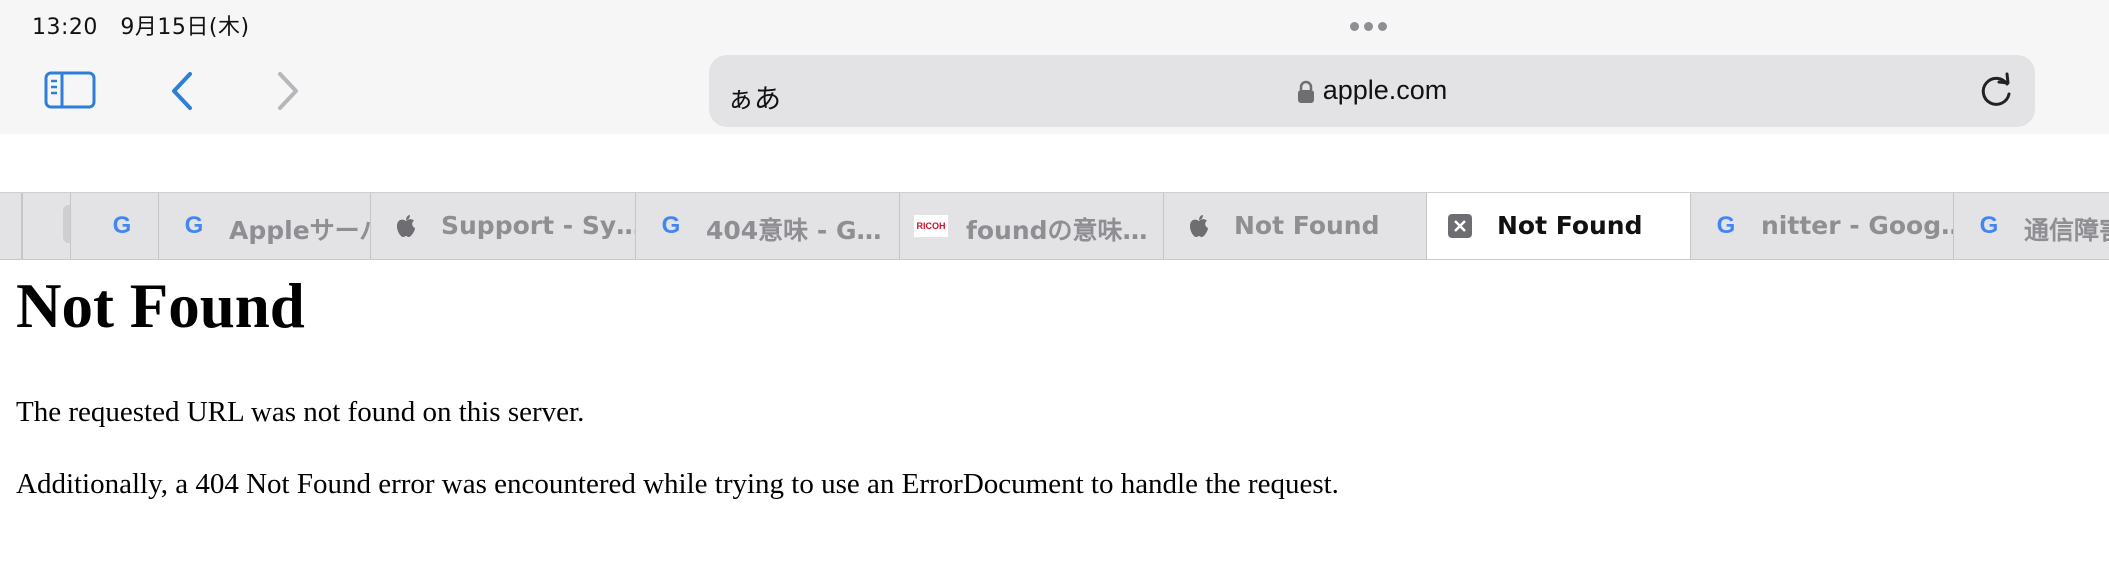 This screenshot has height=576, width=2109. Describe the element at coordinates (70, 90) in the screenshot. I see `sidebar-toggle-icon` at that location.